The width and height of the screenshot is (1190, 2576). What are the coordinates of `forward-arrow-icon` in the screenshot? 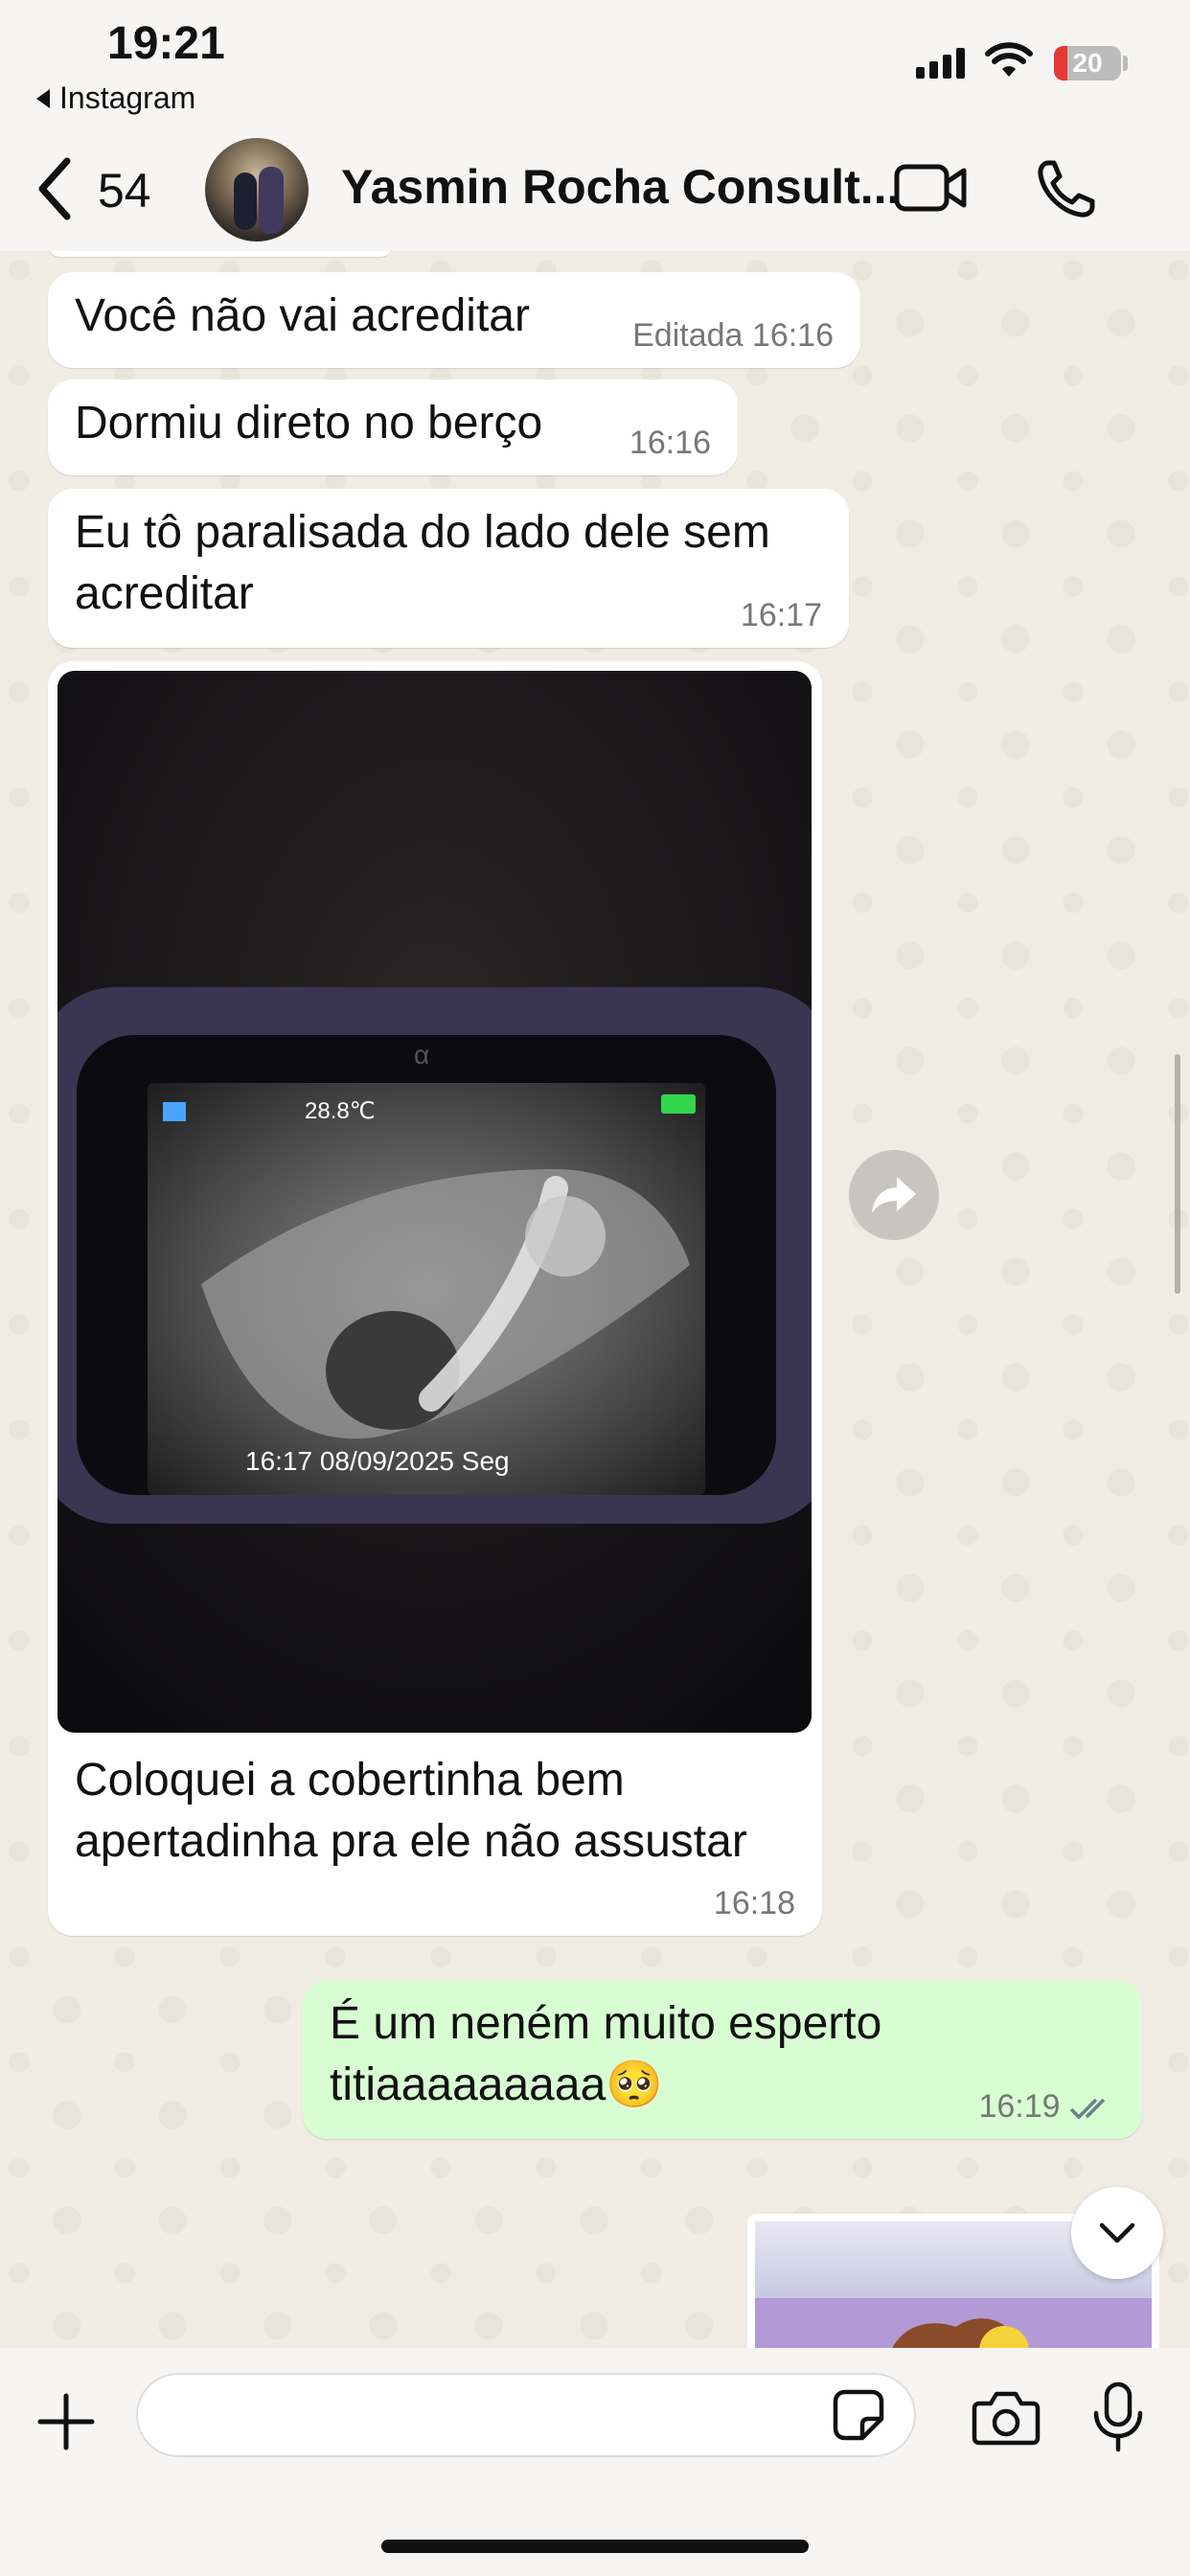 It's located at (894, 1195).